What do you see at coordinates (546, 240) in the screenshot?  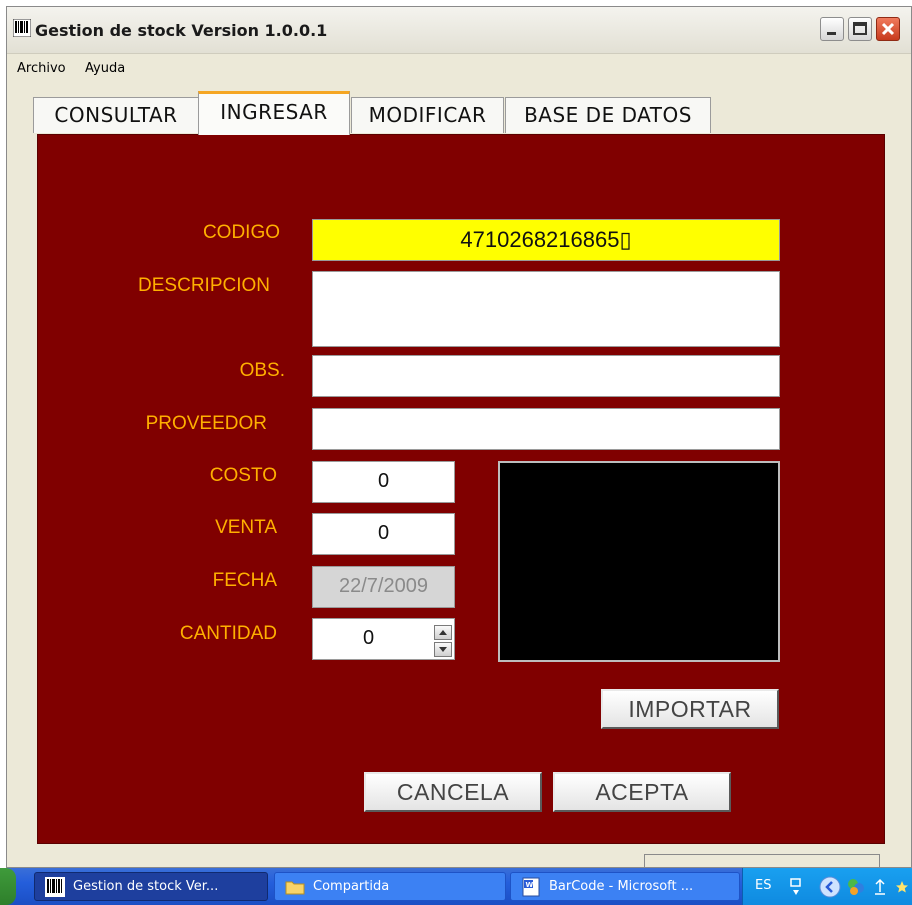 I see `codigo-input: 4710268216865▯` at bounding box center [546, 240].